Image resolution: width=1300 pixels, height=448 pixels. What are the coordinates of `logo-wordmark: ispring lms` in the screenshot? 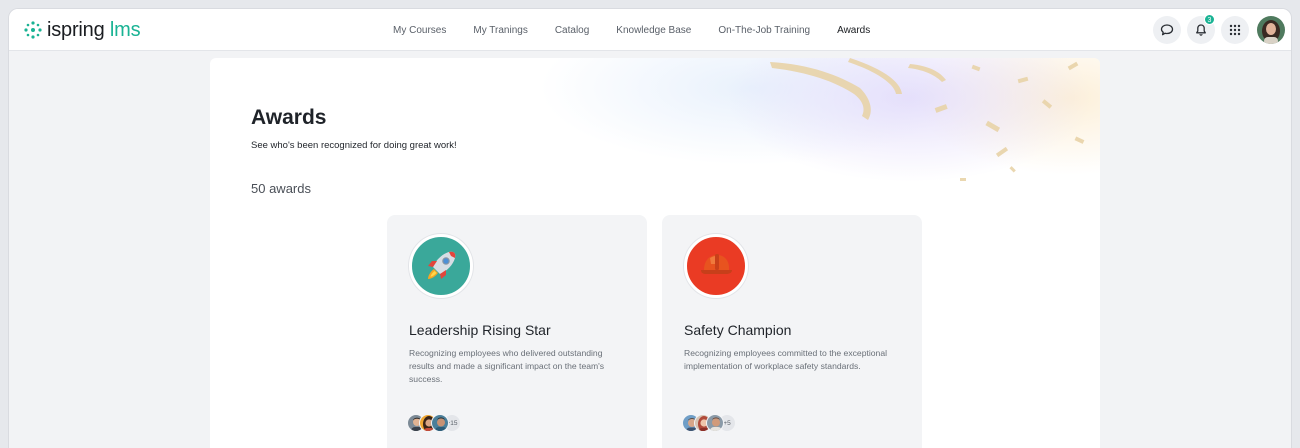 It's located at (94, 29).